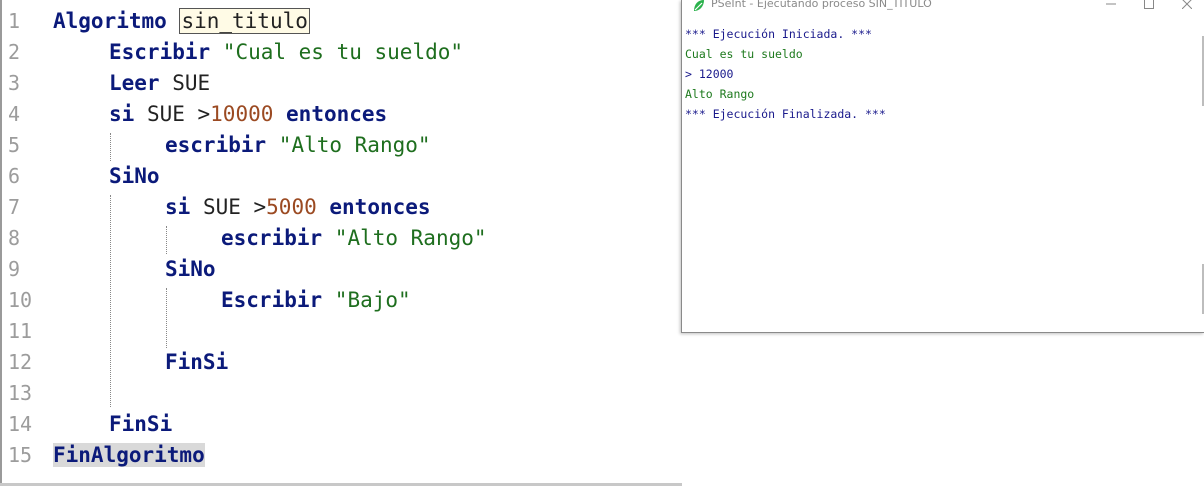 Image resolution: width=1204 pixels, height=486 pixels. What do you see at coordinates (14, 83) in the screenshot?
I see `line-number: 3` at bounding box center [14, 83].